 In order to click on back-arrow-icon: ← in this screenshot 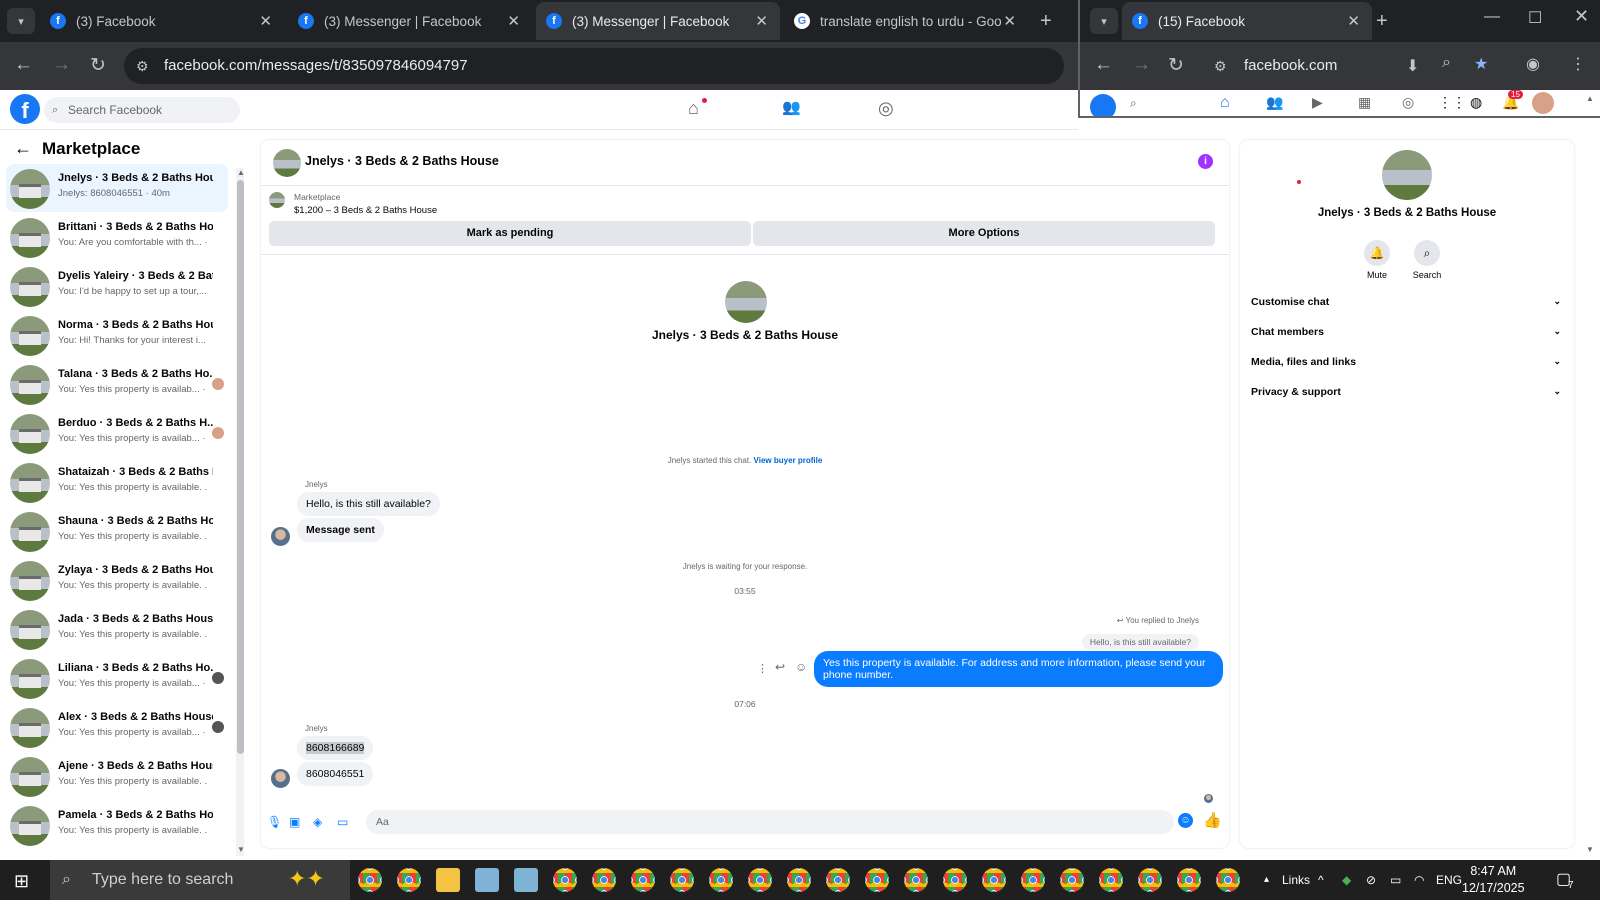, I will do `click(23, 148)`.